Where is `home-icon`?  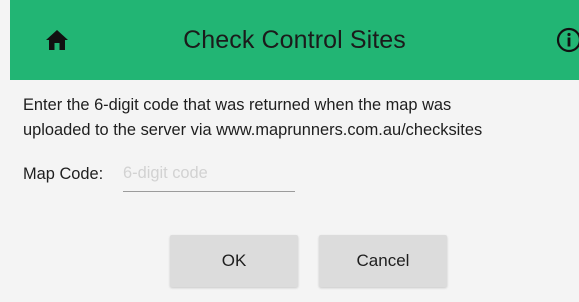 home-icon is located at coordinates (57, 40).